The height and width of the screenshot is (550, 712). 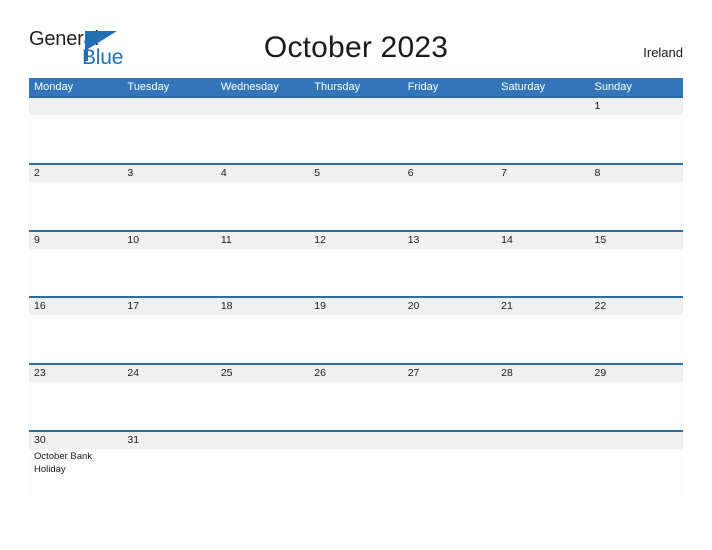 I want to click on calendar-week-row: 9 10 11 12 13 14 15, so click(x=356, y=263).